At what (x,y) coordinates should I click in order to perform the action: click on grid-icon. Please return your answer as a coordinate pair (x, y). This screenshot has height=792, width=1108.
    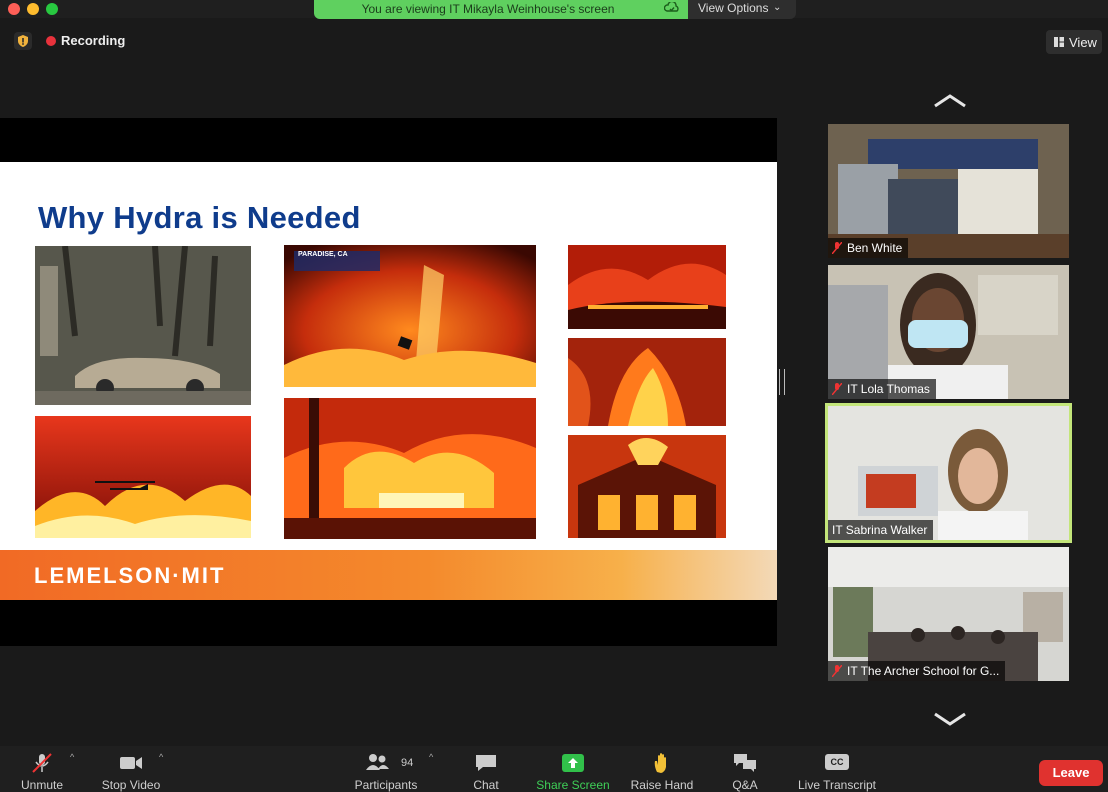
    Looking at the image, I should click on (1059, 42).